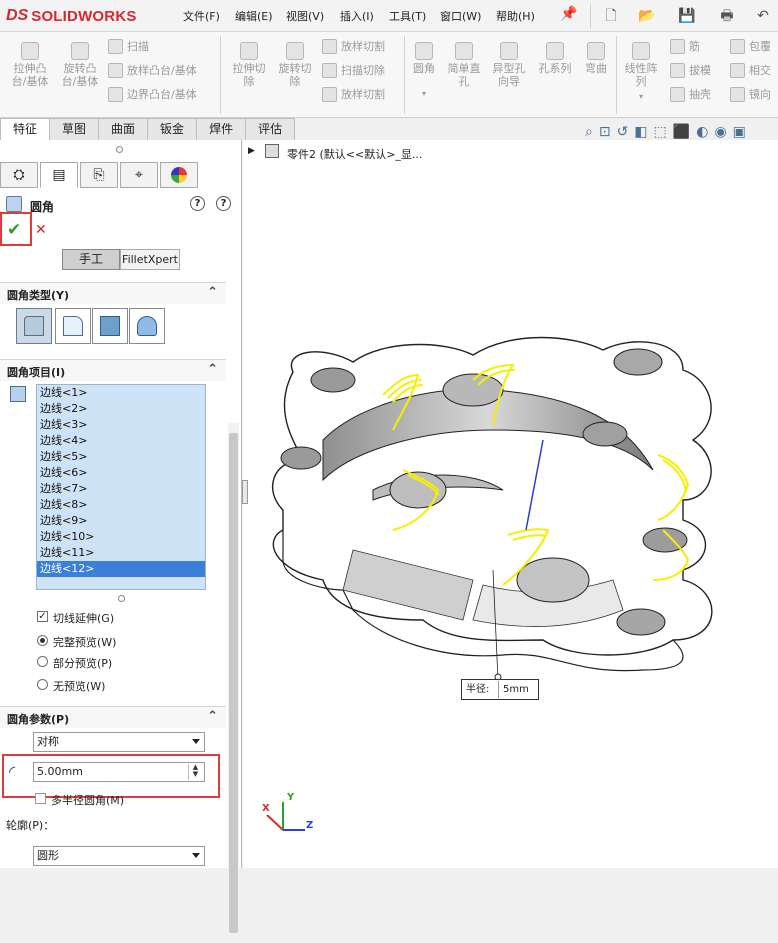 This screenshot has width=778, height=943. Describe the element at coordinates (353, 70) in the screenshot. I see `swept-cut-button: 扫描切除` at that location.